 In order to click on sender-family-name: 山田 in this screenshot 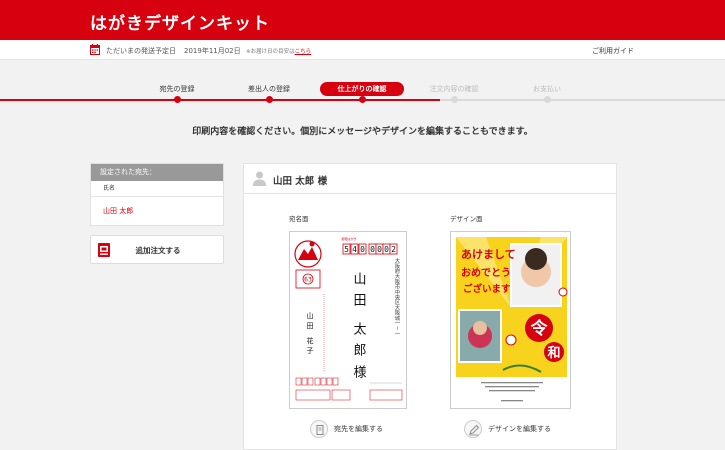, I will do `click(310, 321)`.